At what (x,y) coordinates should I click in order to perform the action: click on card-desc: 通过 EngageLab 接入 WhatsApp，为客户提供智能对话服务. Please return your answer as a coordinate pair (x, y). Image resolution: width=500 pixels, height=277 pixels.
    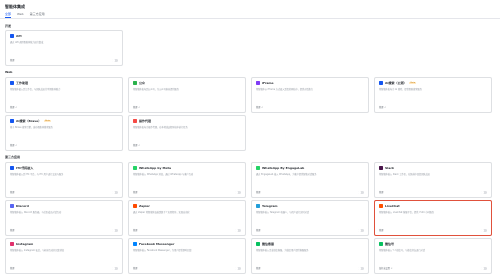
    Looking at the image, I should click on (286, 174).